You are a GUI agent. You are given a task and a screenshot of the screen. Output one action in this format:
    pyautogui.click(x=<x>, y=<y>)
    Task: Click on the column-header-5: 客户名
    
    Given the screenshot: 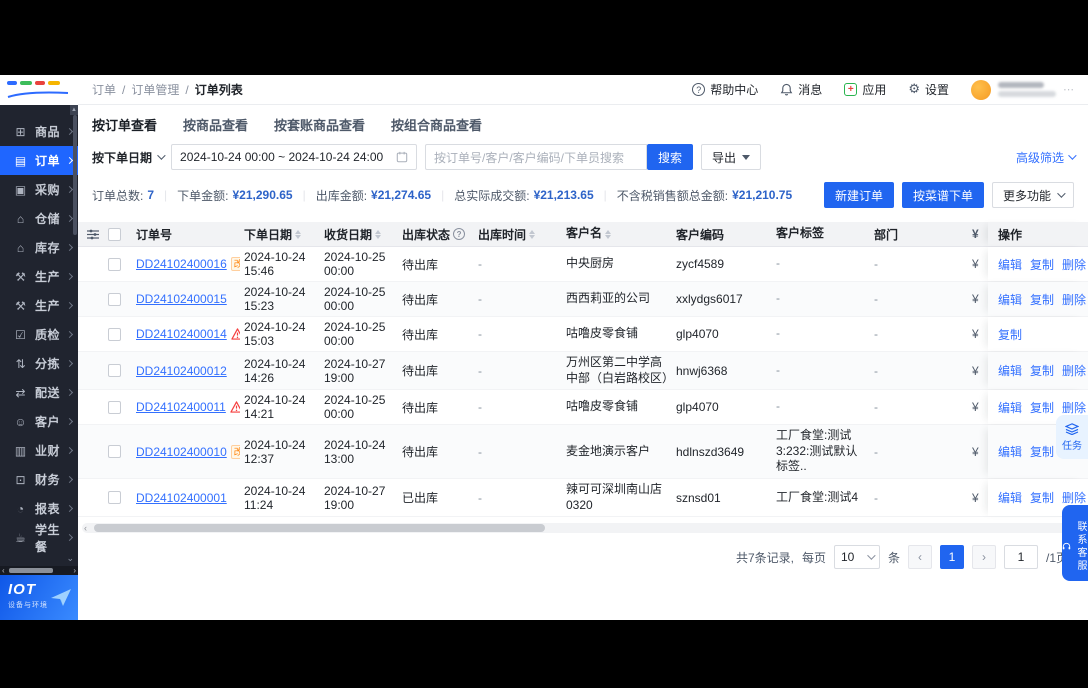 What is the action you would take?
    pyautogui.click(x=617, y=234)
    